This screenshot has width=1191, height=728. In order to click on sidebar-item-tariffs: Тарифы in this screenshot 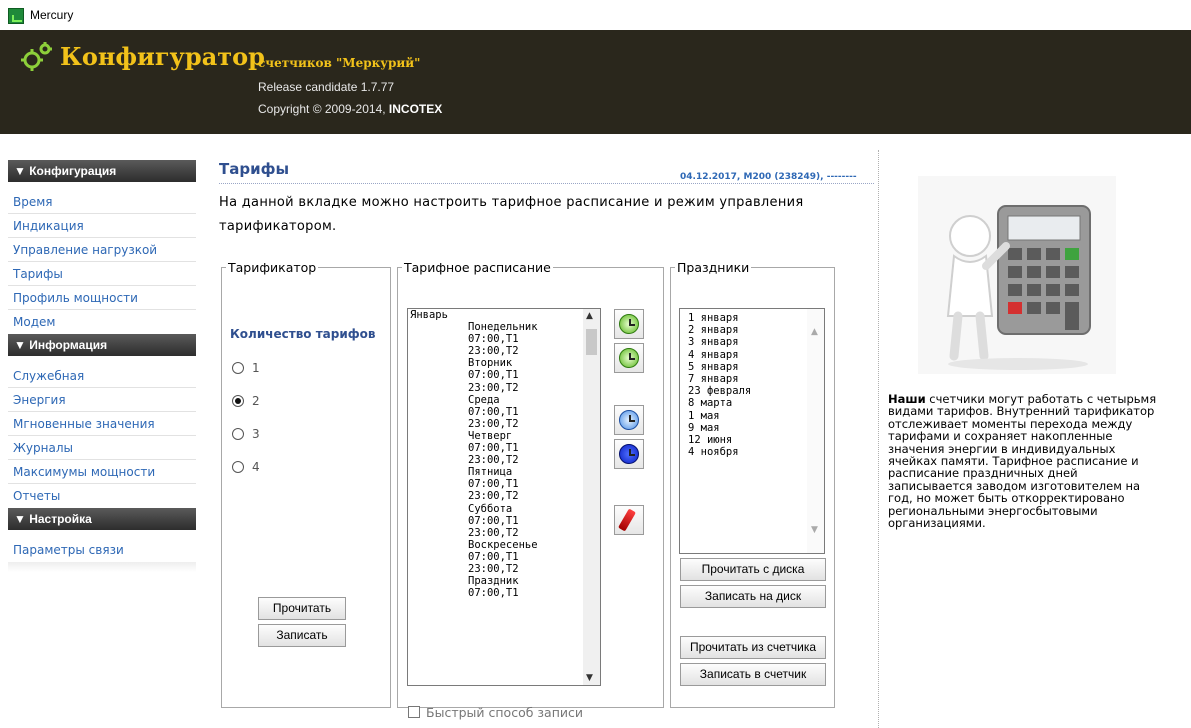, I will do `click(102, 274)`.